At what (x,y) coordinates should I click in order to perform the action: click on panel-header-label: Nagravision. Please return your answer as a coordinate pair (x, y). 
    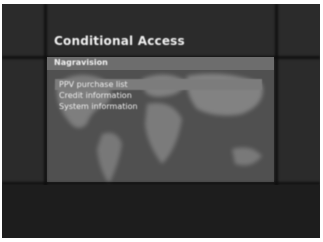
    Looking at the image, I should click on (81, 62).